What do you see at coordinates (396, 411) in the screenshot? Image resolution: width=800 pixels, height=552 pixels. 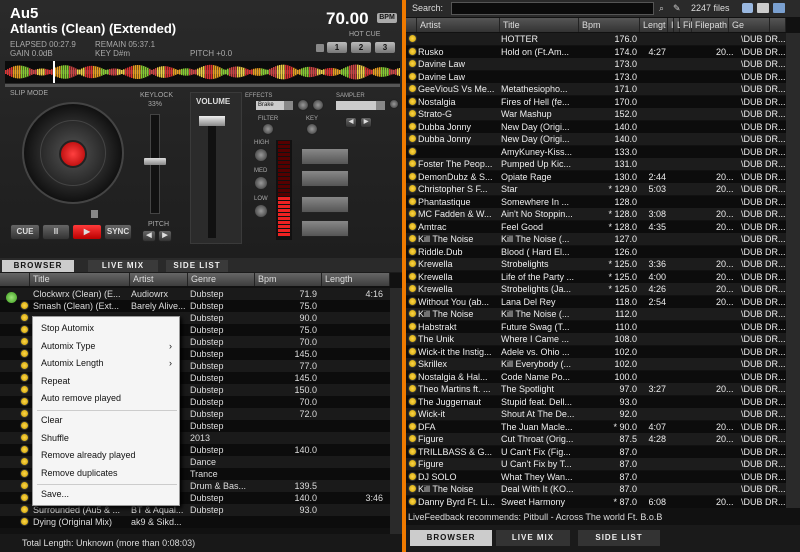 I see `left-scrollbar` at bounding box center [396, 411].